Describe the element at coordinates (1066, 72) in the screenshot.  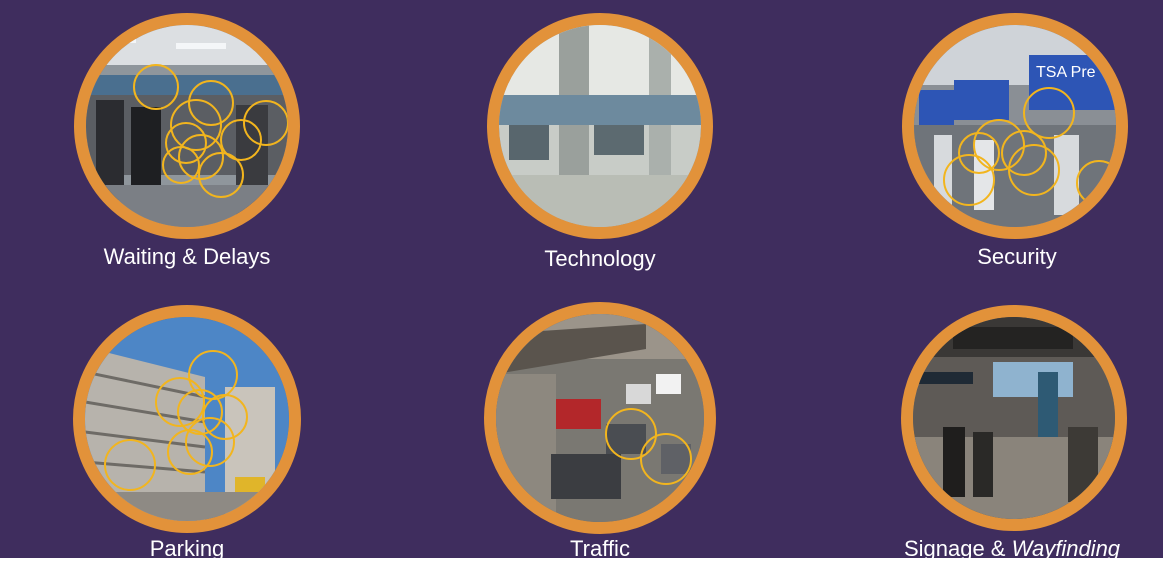
I see `tsa-sign-text: TSA Pre` at that location.